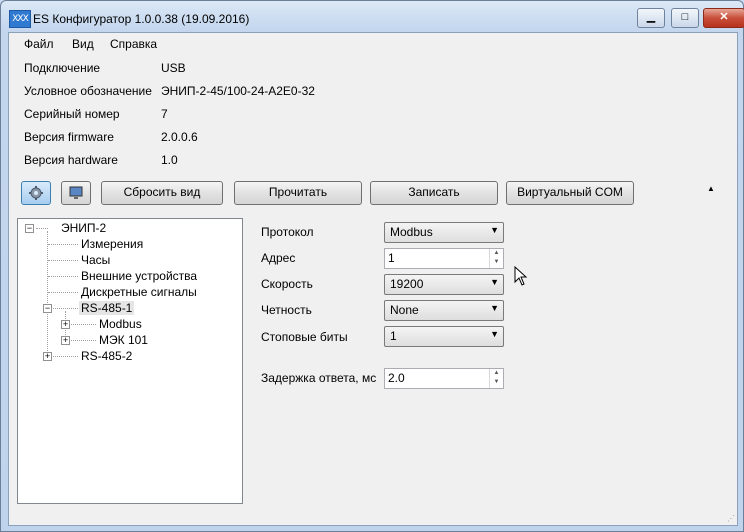 The image size is (744, 532). Describe the element at coordinates (95, 260) in the screenshot. I see `tree-item-clock: Часы` at that location.